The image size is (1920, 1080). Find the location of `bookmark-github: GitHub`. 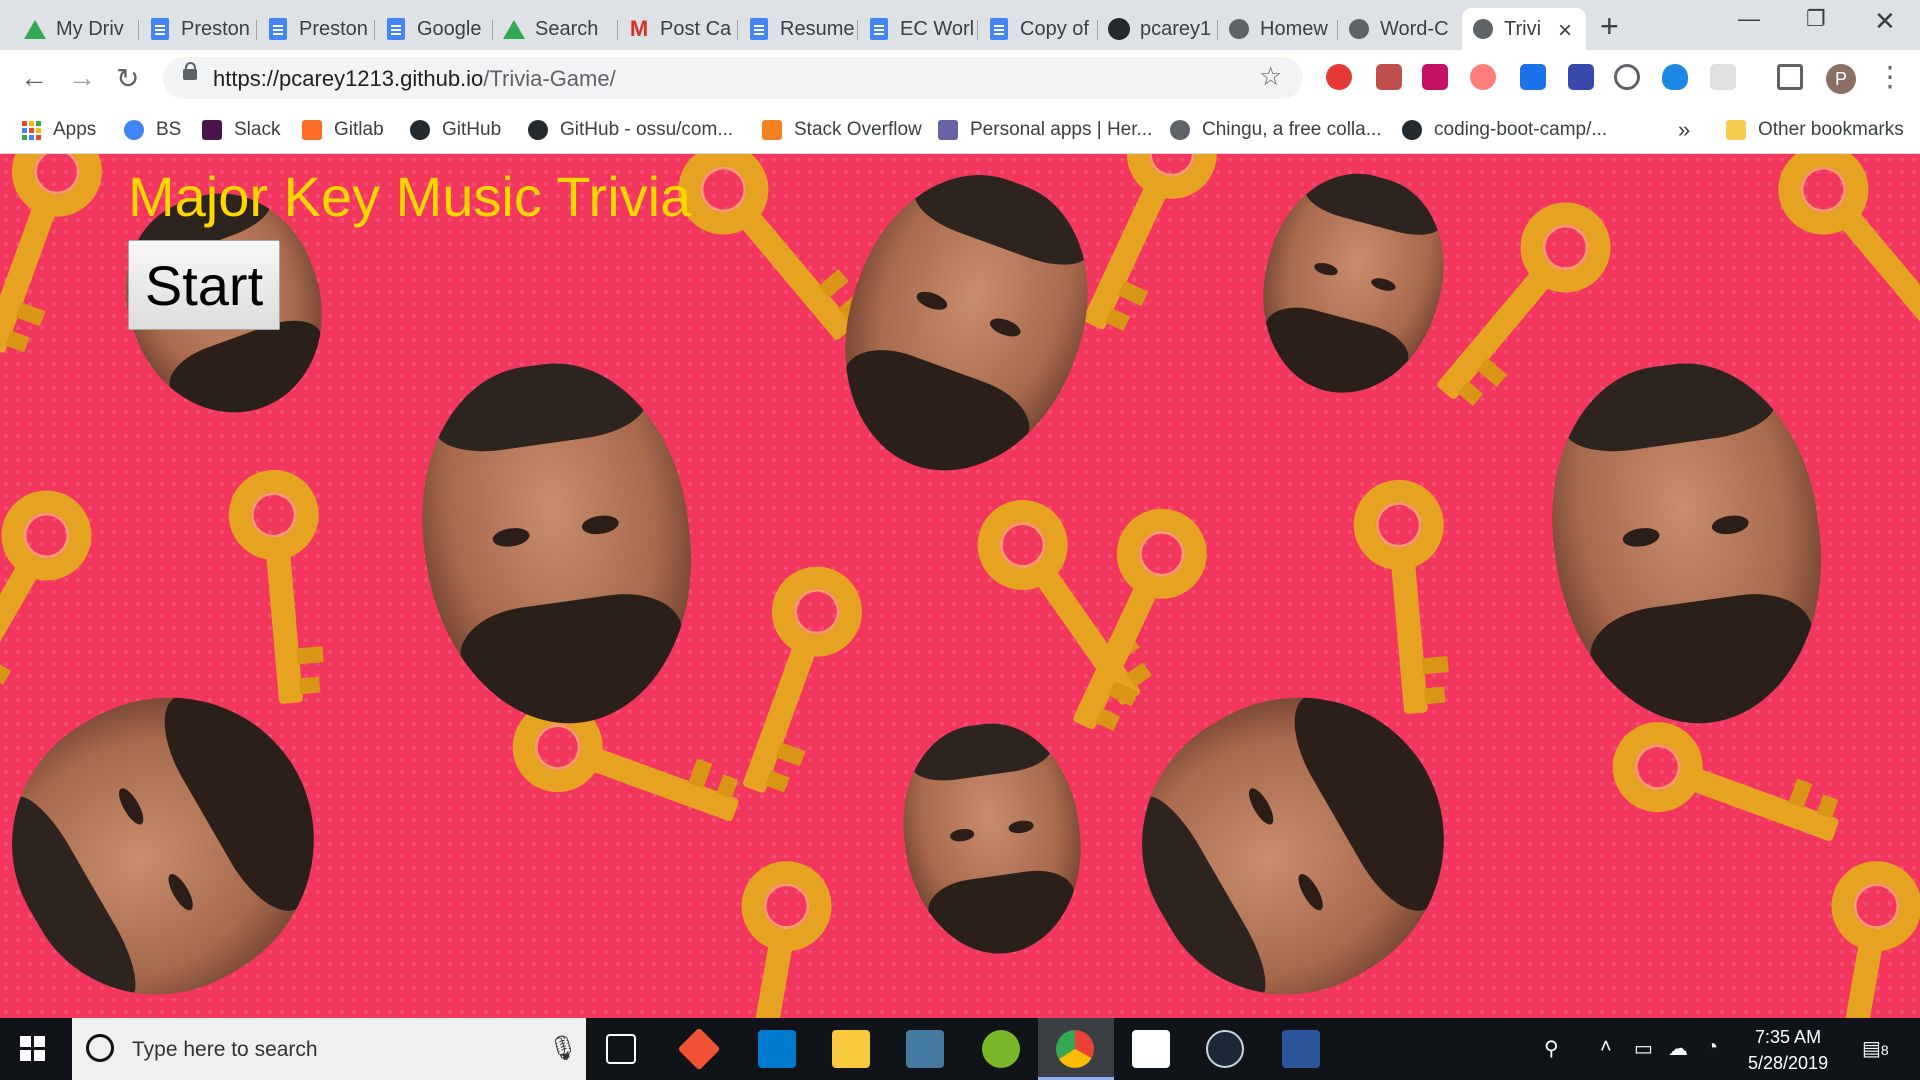

bookmark-github: GitHub is located at coordinates (455, 130).